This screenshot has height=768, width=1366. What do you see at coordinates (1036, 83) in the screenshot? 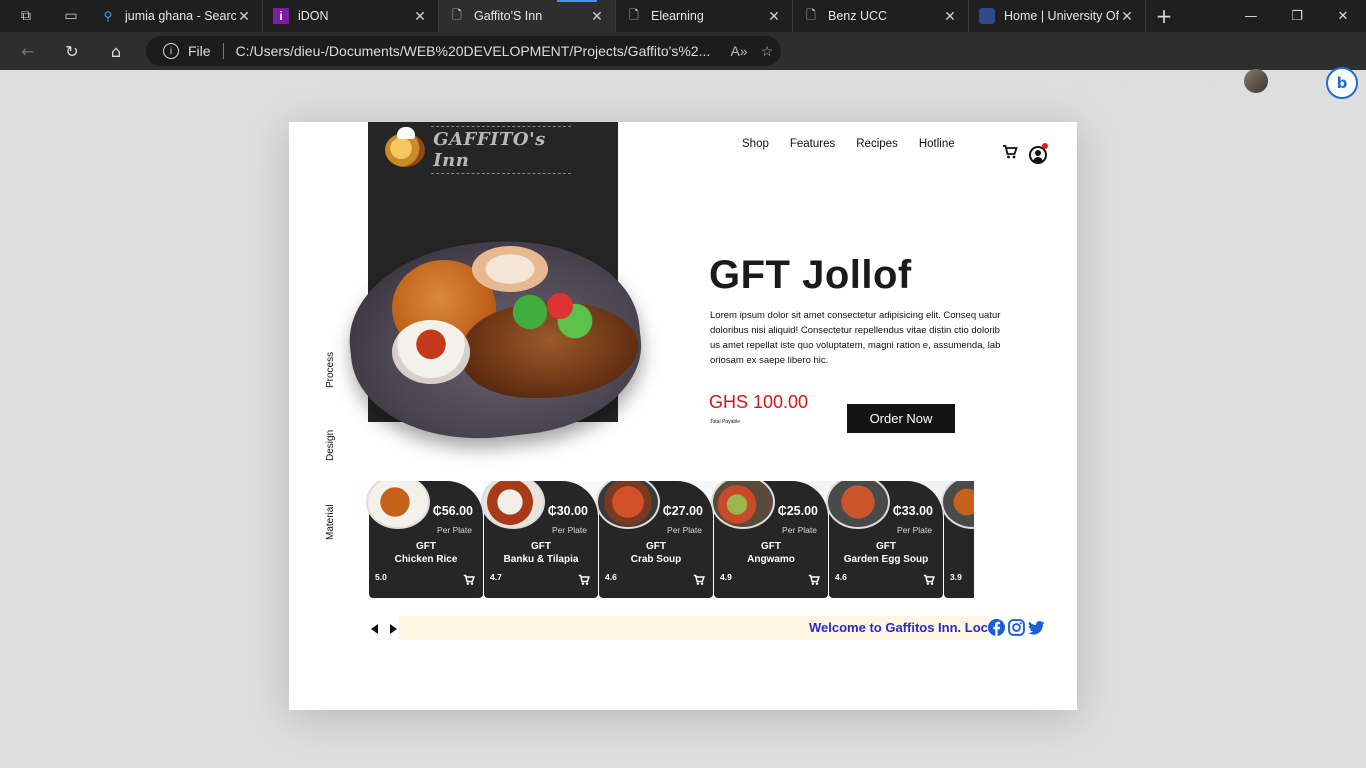
I see `health-icon: ♡` at bounding box center [1036, 83].